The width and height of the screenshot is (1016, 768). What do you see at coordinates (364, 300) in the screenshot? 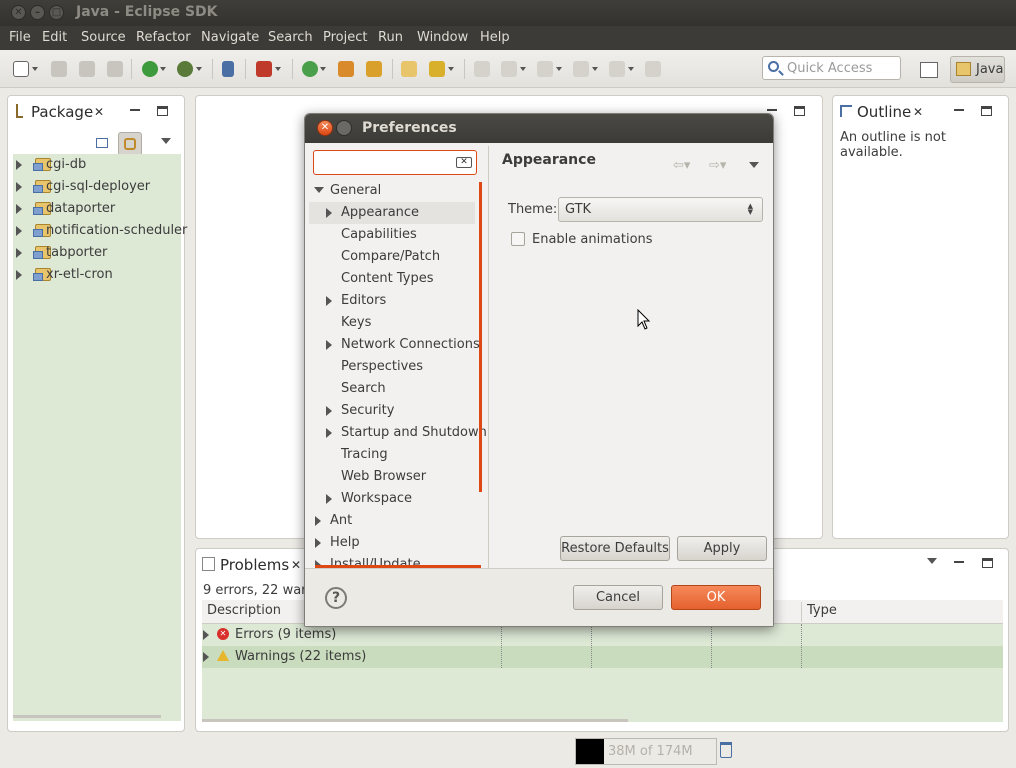
I see `tree-item-label: Editors` at bounding box center [364, 300].